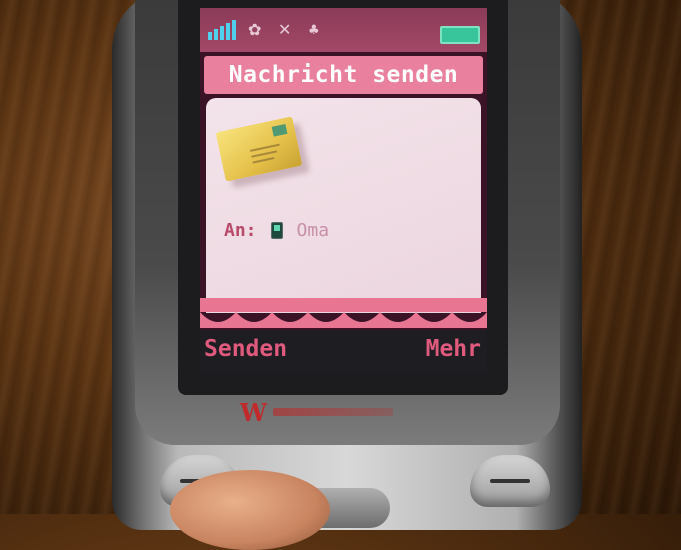 The width and height of the screenshot is (681, 550). I want to click on recipient-row: An: Oma, so click(276, 230).